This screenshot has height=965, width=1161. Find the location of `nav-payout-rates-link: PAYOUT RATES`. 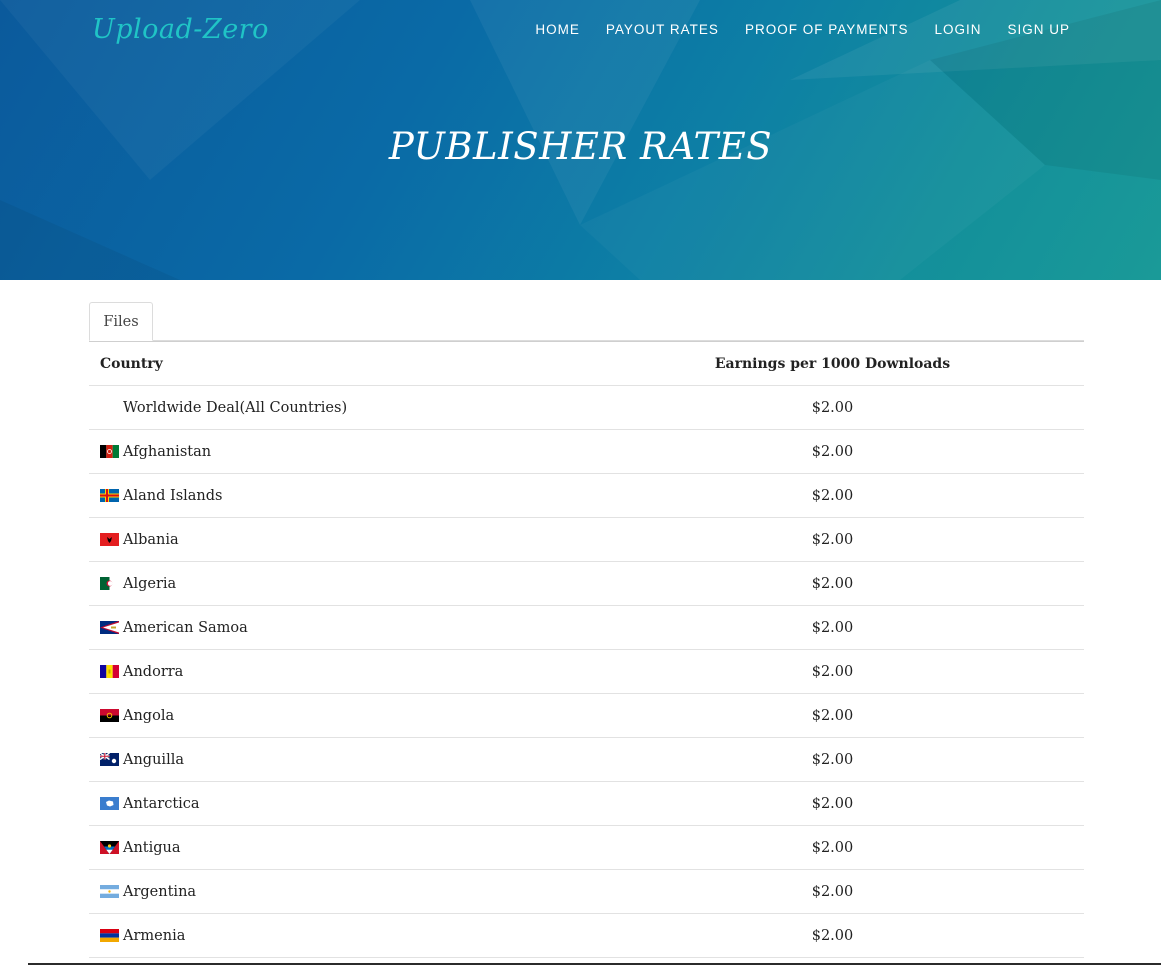

nav-payout-rates-link: PAYOUT RATES is located at coordinates (662, 29).